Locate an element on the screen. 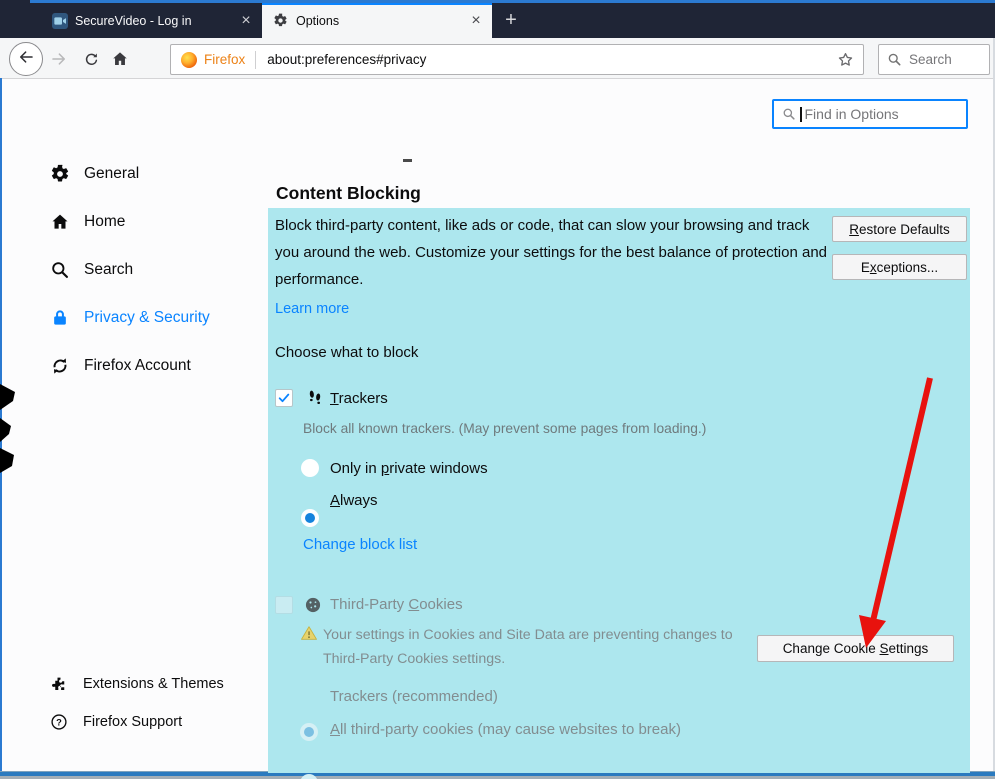 The height and width of the screenshot is (779, 995). always-label: Always is located at coordinates (354, 500).